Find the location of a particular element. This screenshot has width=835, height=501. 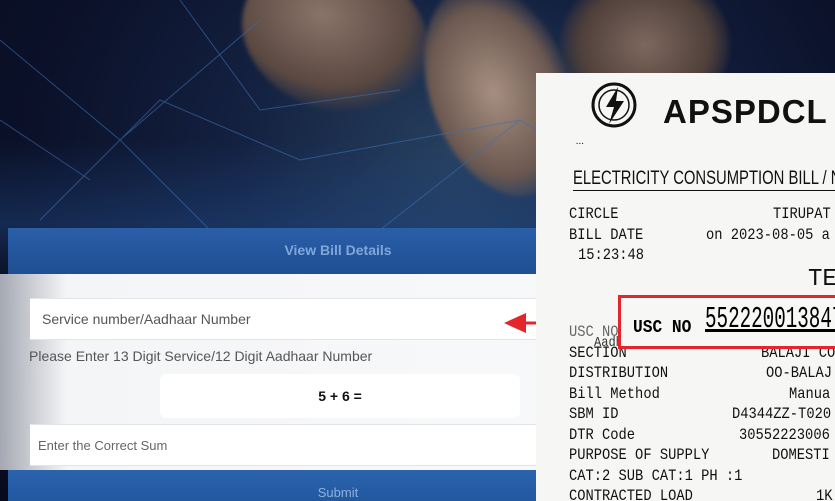

captcha-question: 5 + 6 = is located at coordinates (340, 396).